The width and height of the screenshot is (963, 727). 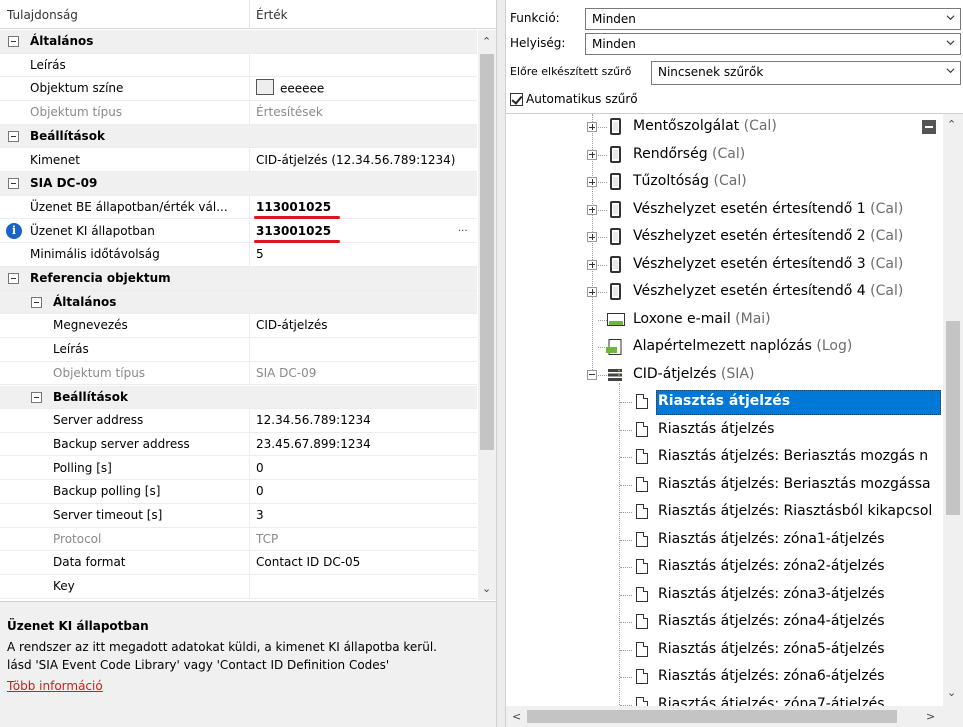 I want to click on tree-child-node: Riasztás átjelzés: zóna5-átjelzés, so click(x=724, y=650).